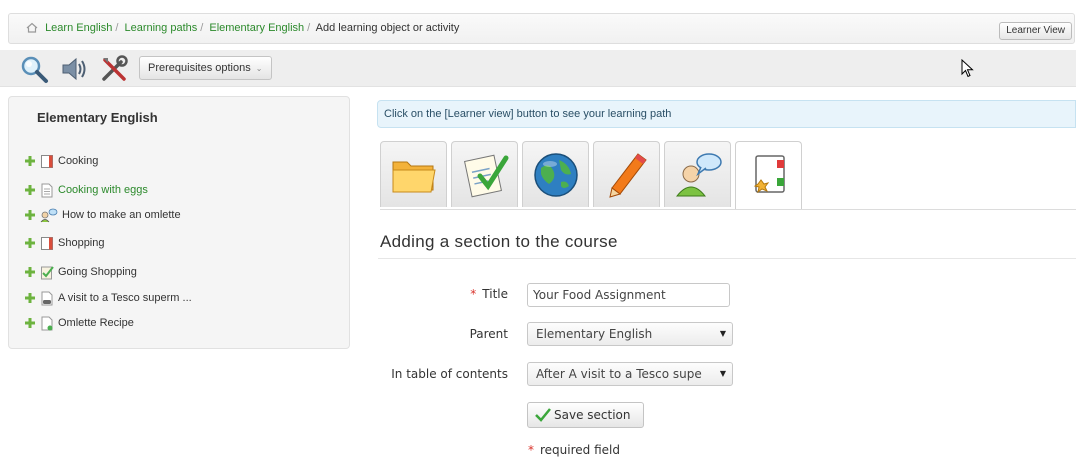 Image resolution: width=1076 pixels, height=457 pixels. Describe the element at coordinates (1035, 31) in the screenshot. I see `learner-view-button: Learner View` at that location.